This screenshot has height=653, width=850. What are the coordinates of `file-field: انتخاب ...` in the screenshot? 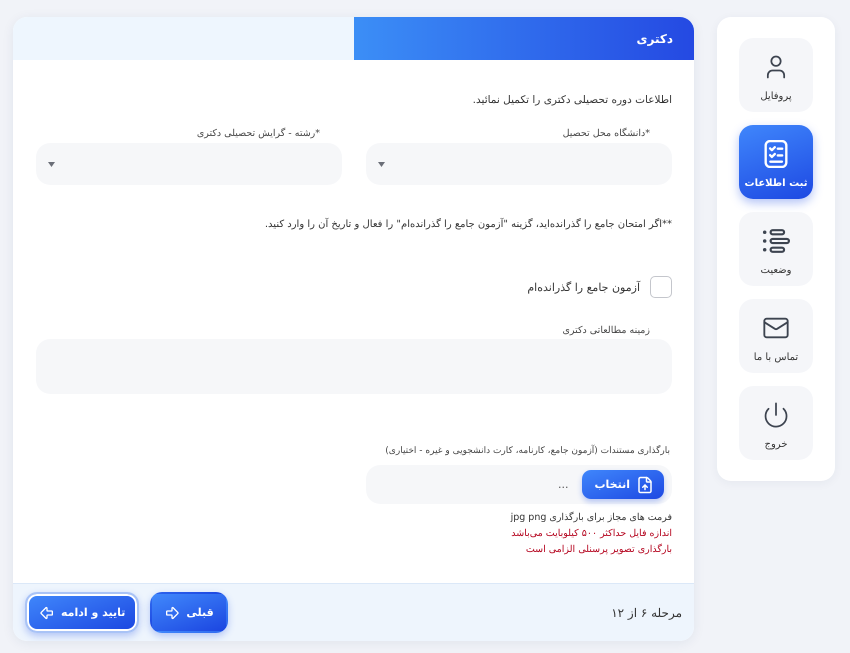 It's located at (519, 484).